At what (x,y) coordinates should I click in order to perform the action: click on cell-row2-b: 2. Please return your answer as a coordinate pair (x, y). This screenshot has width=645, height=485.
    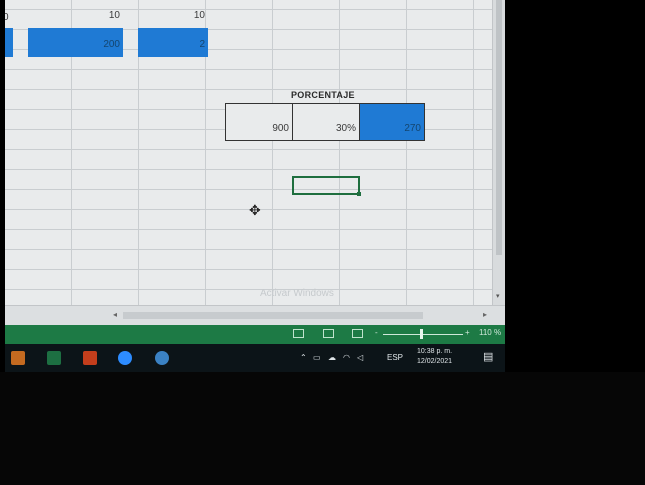
    Looking at the image, I should click on (173, 42).